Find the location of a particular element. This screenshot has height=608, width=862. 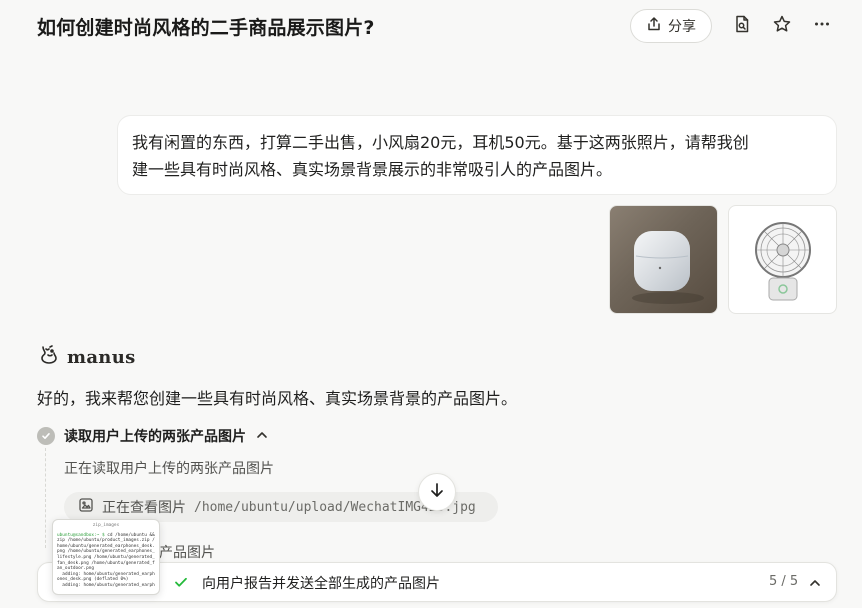

image-view-icon is located at coordinates (86, 507).